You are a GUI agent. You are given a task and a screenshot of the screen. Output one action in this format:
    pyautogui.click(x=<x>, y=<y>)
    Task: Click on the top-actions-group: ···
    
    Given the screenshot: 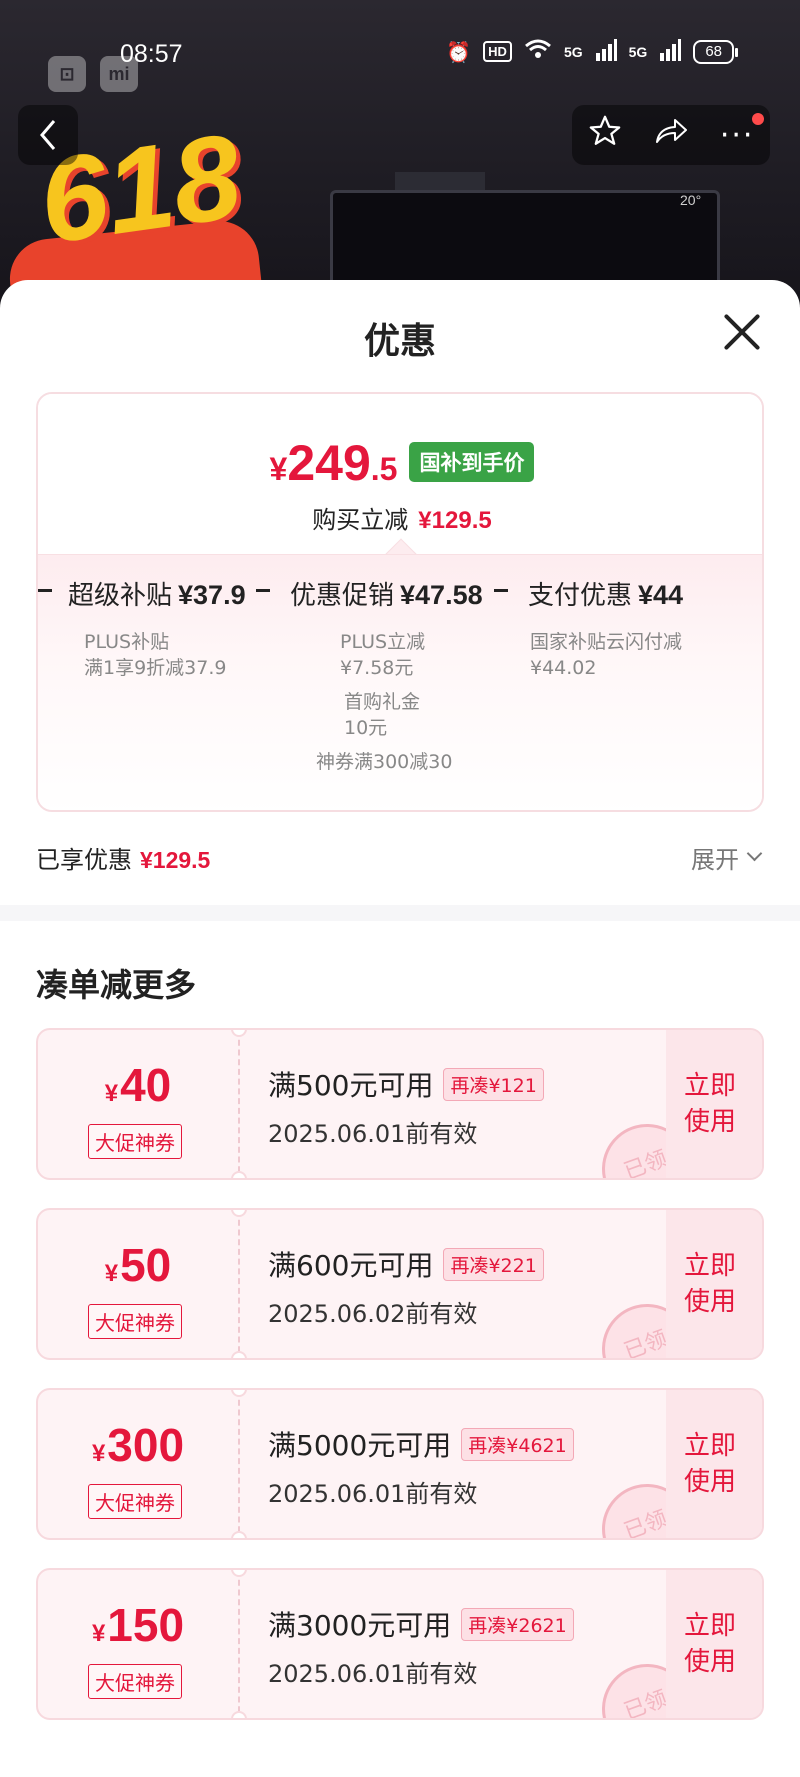 What is the action you would take?
    pyautogui.click(x=671, y=135)
    